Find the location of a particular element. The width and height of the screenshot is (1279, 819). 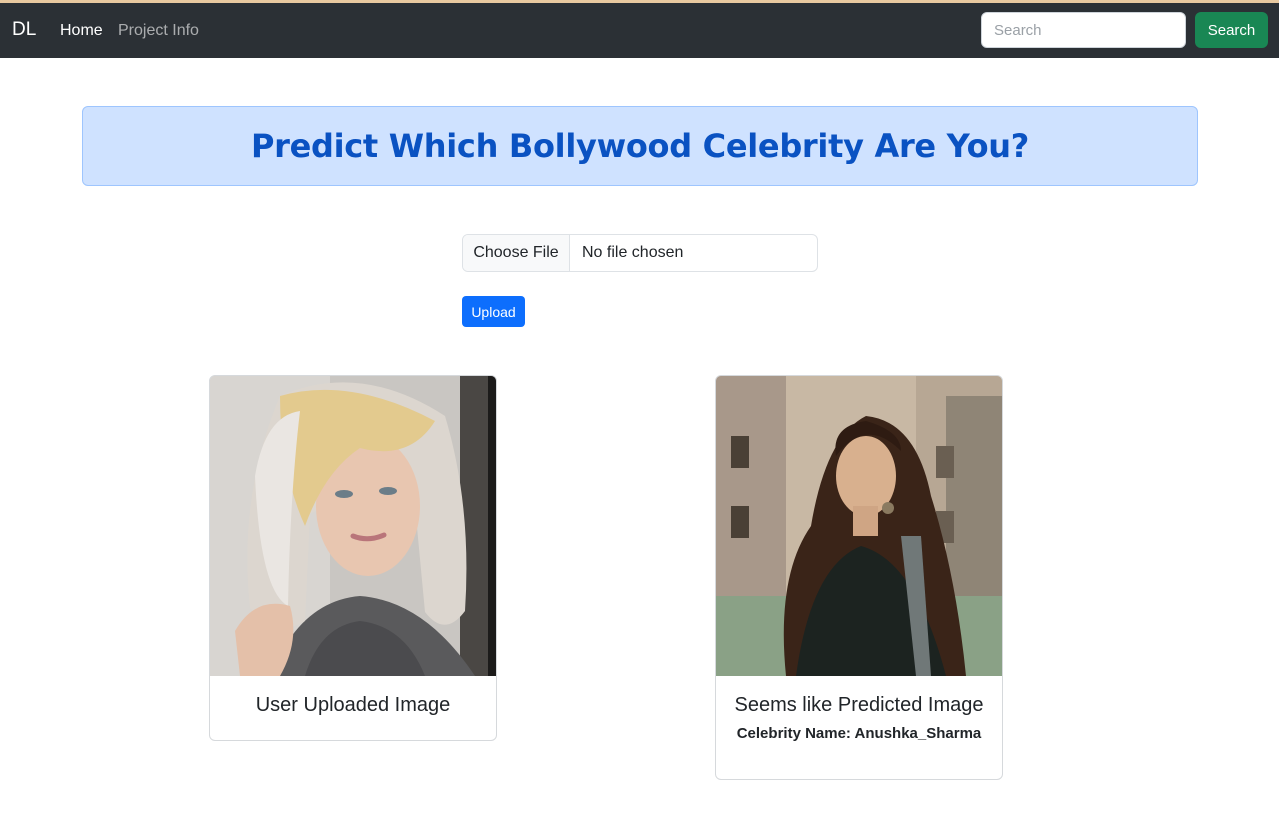

predicted-card-title: Seems like Predicted Image is located at coordinates (859, 705).